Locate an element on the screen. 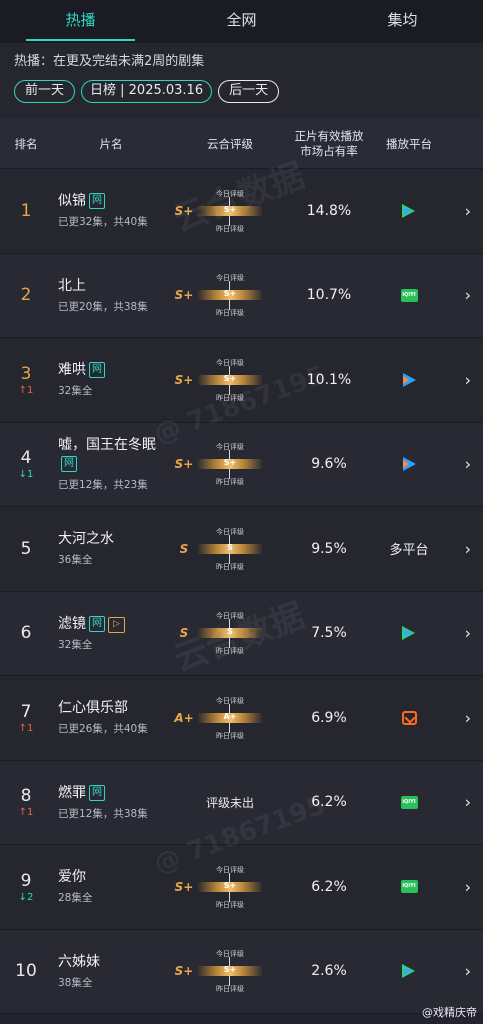 The width and height of the screenshot is (483, 1024). next-day-button: 后一天 is located at coordinates (249, 91).